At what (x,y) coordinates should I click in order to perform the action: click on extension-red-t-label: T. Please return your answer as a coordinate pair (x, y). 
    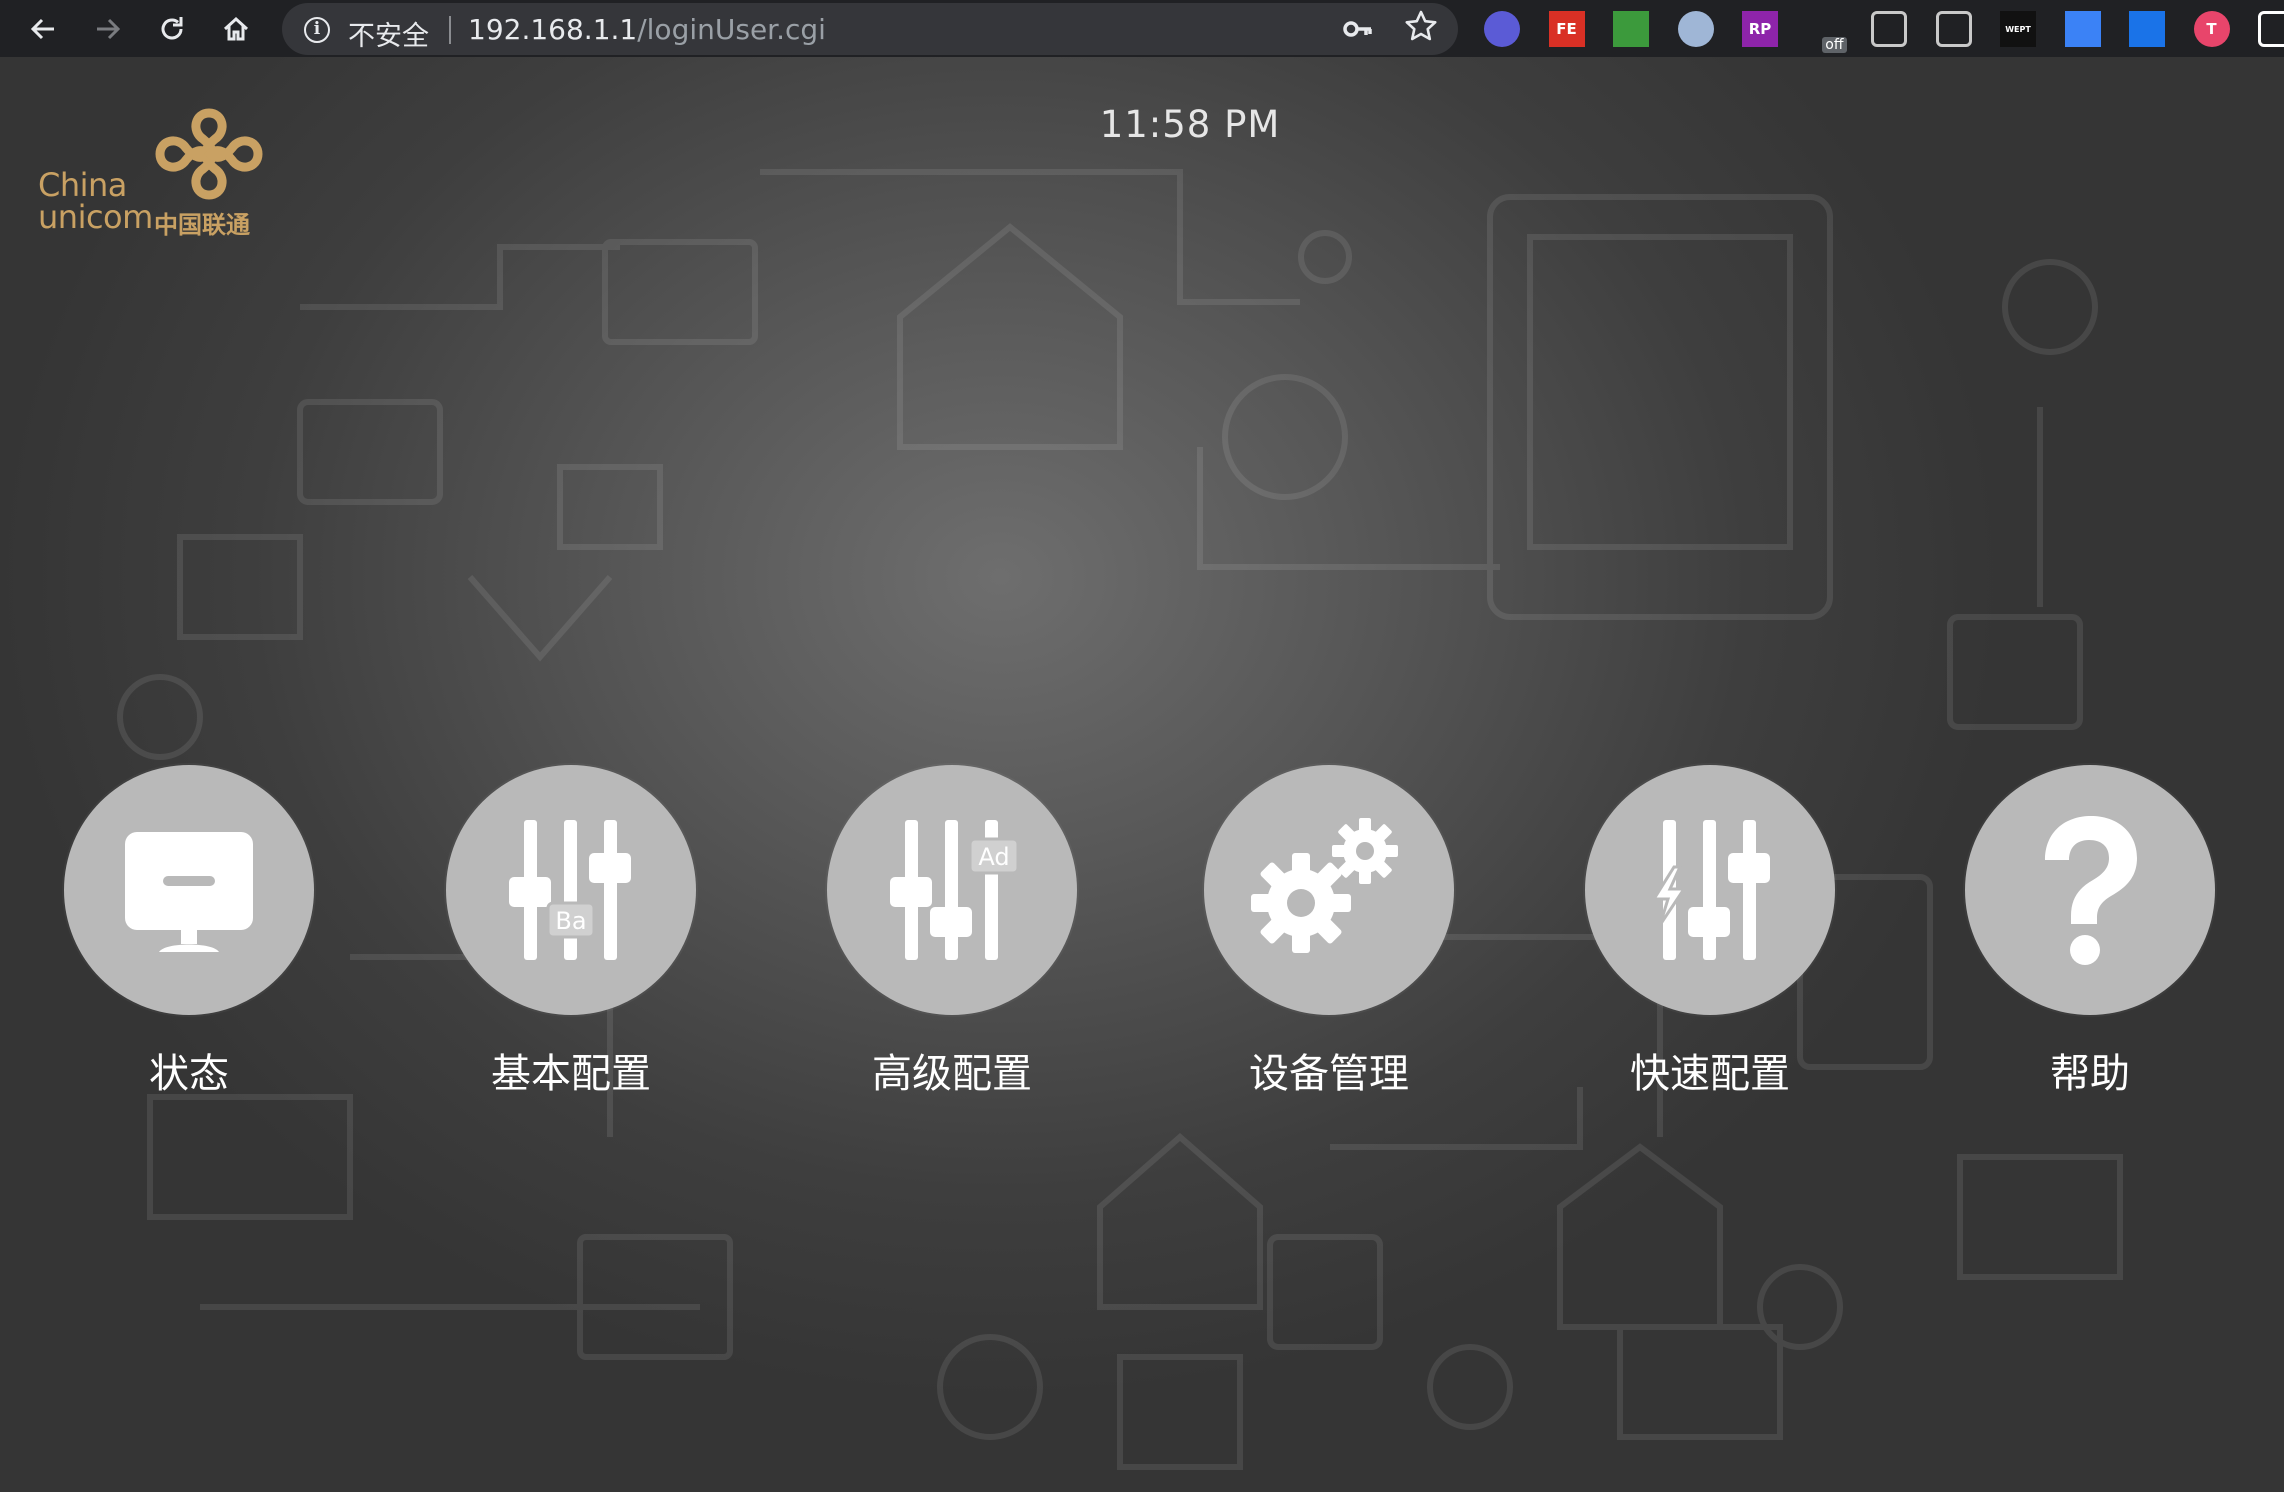
    Looking at the image, I should click on (2211, 29).